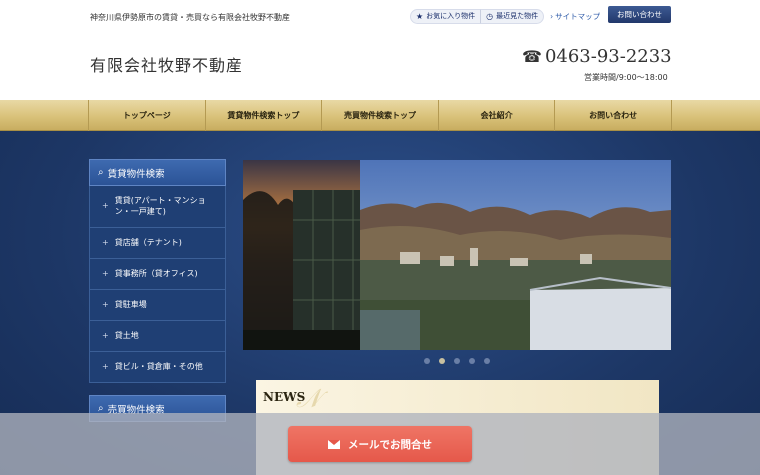 This screenshot has height=475, width=760. What do you see at coordinates (390, 444) in the screenshot?
I see `mail-contact-label: メールでお問合せ` at bounding box center [390, 444].